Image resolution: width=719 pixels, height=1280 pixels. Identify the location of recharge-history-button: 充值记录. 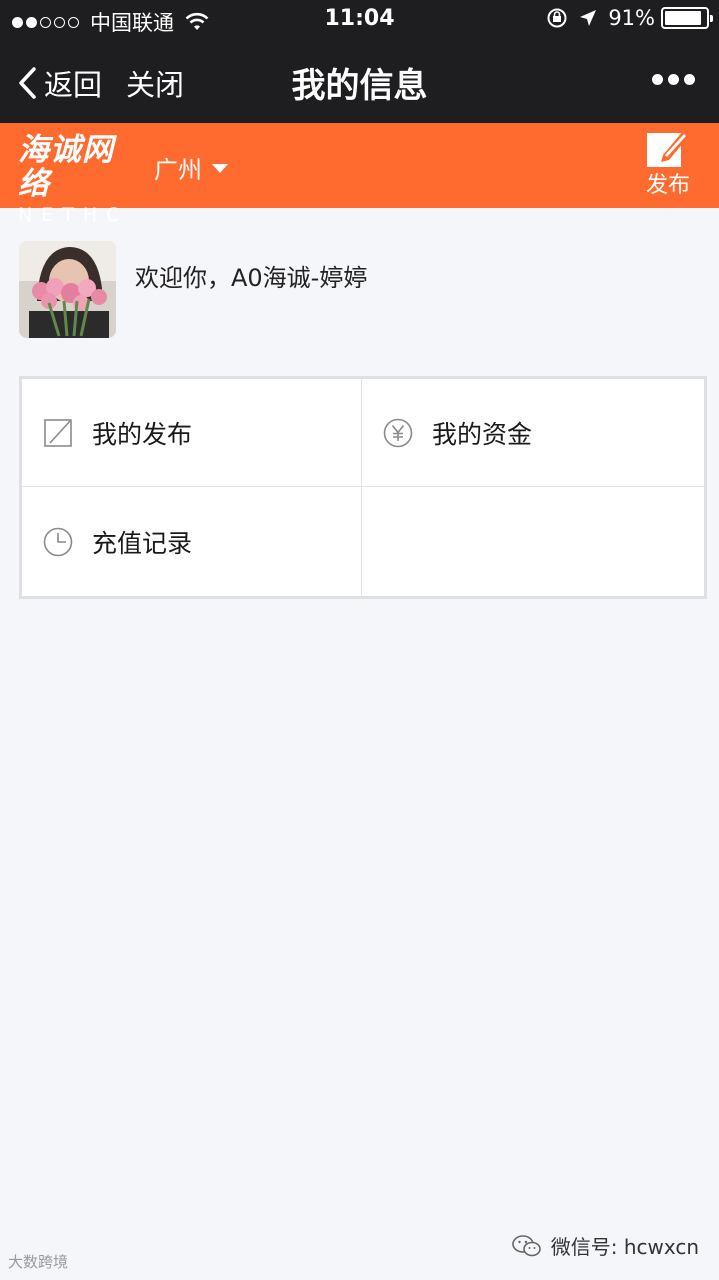
(192, 541).